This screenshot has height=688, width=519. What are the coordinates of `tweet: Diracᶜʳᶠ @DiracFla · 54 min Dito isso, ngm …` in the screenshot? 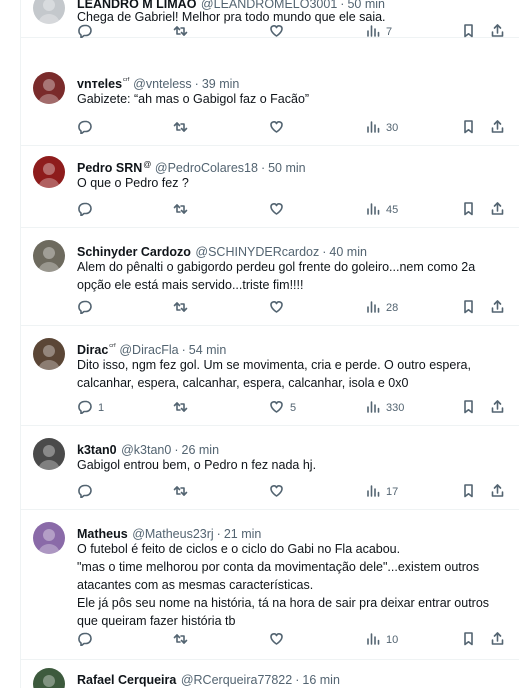 It's located at (270, 377).